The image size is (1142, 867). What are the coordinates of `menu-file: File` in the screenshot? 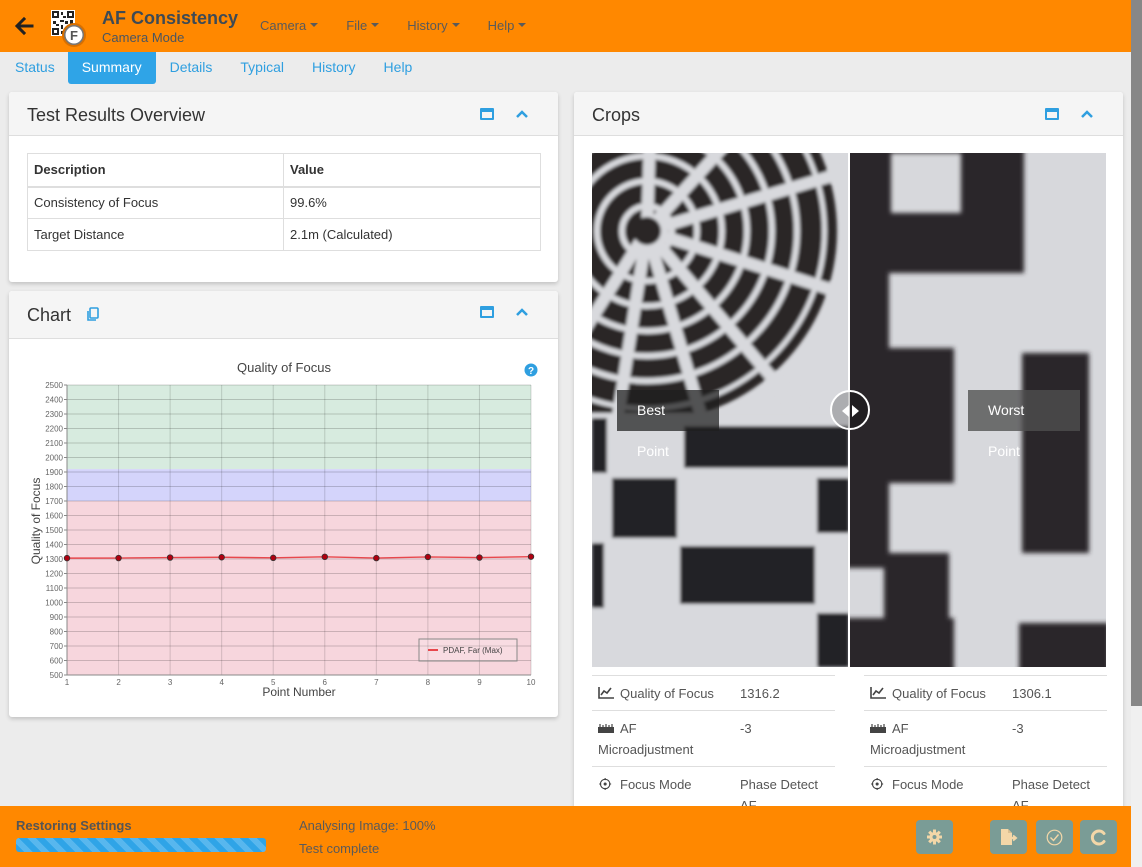 It's located at (363, 25).